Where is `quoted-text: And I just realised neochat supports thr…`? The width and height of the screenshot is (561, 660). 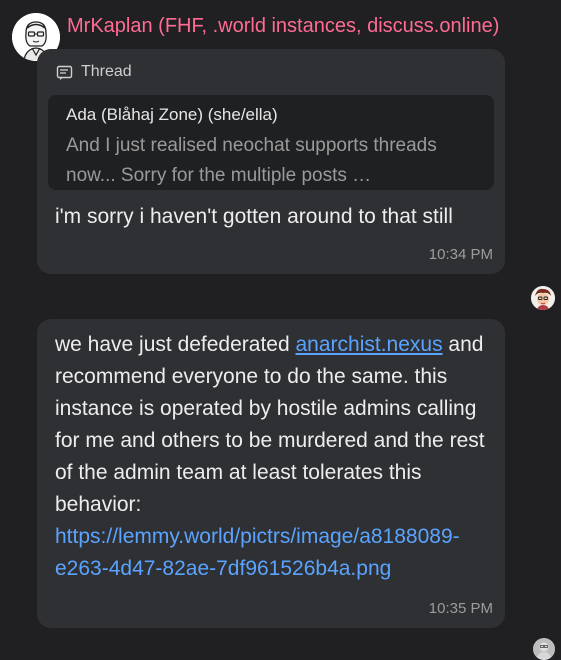 quoted-text: And I just realised neochat supports thr… is located at coordinates (251, 160).